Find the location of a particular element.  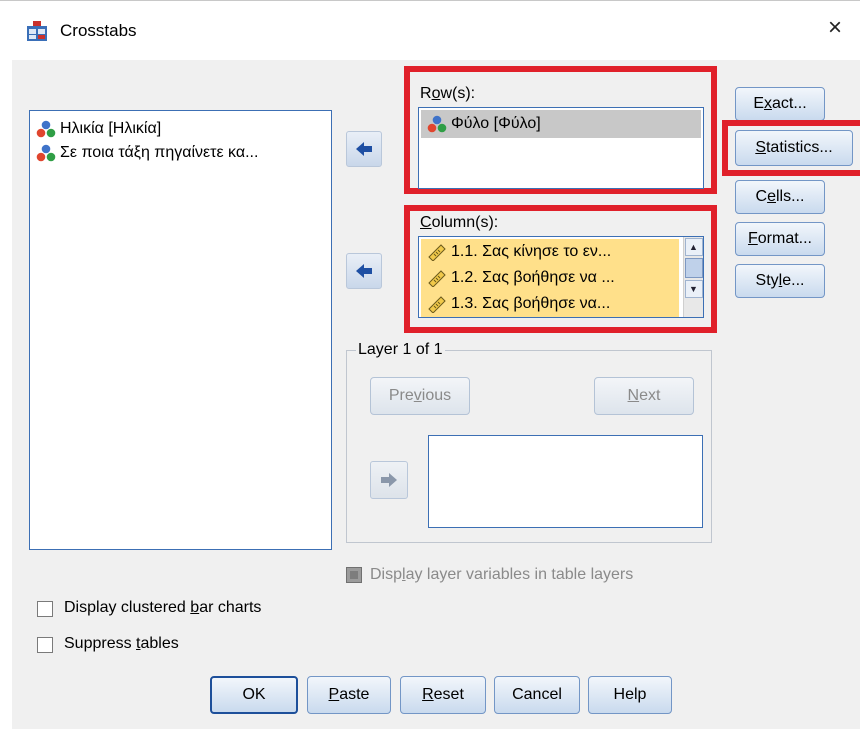

next-button: Next is located at coordinates (644, 396).